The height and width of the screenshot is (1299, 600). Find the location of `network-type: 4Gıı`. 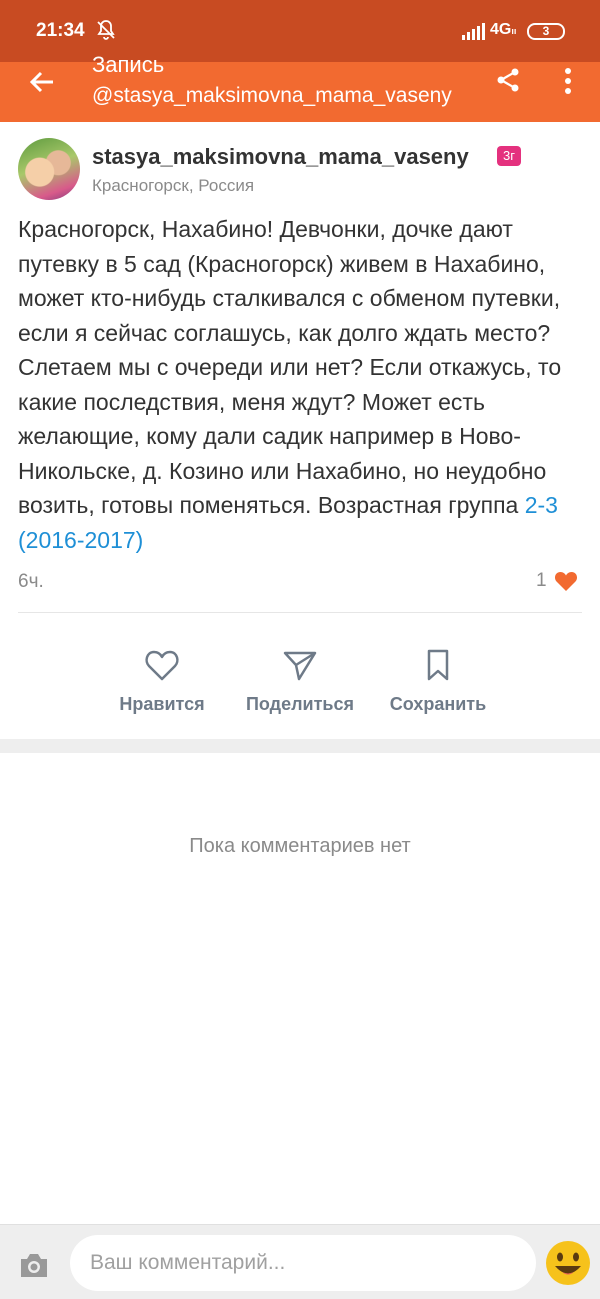

network-type: 4Gıı is located at coordinates (503, 29).